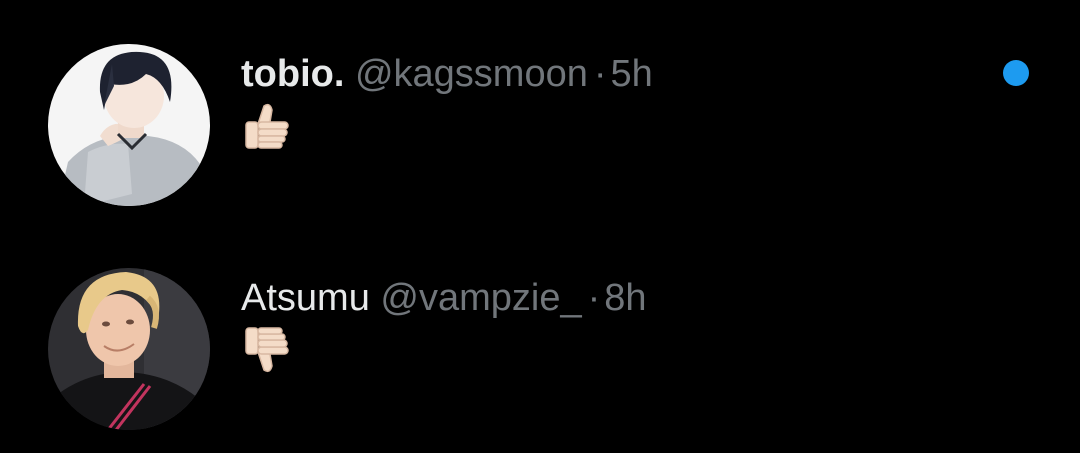  I want to click on display-name: tobio., so click(292, 74).